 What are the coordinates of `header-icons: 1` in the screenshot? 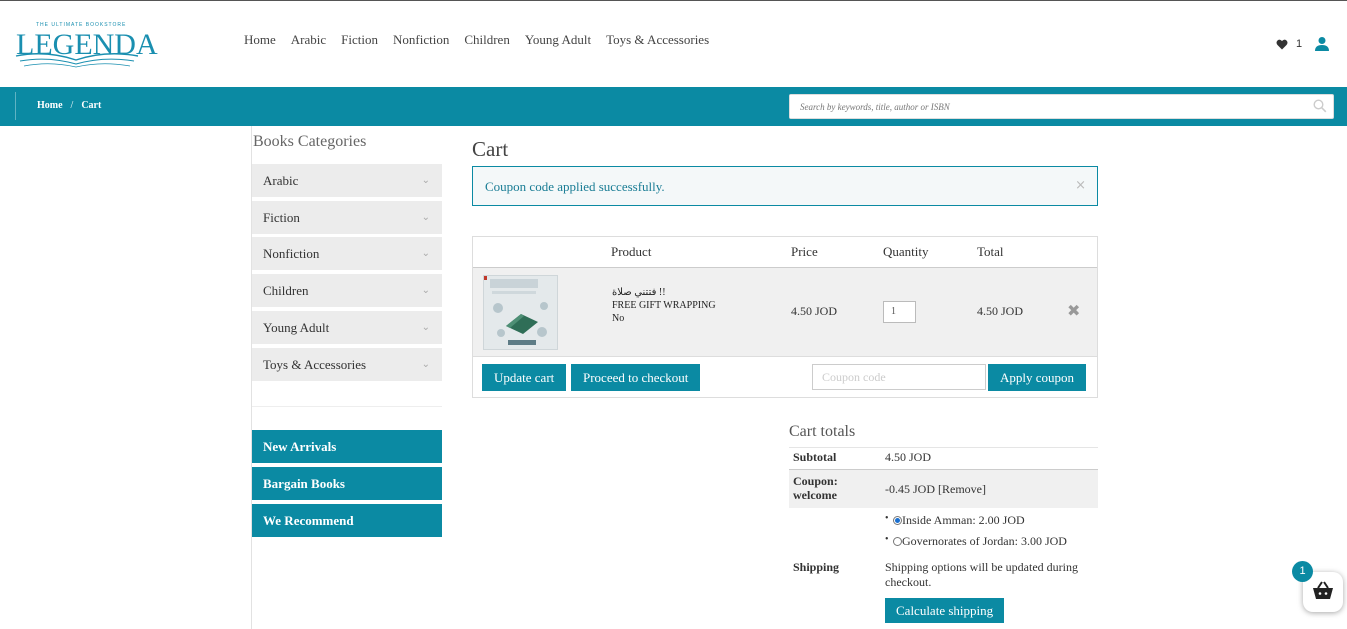 It's located at (1303, 44).